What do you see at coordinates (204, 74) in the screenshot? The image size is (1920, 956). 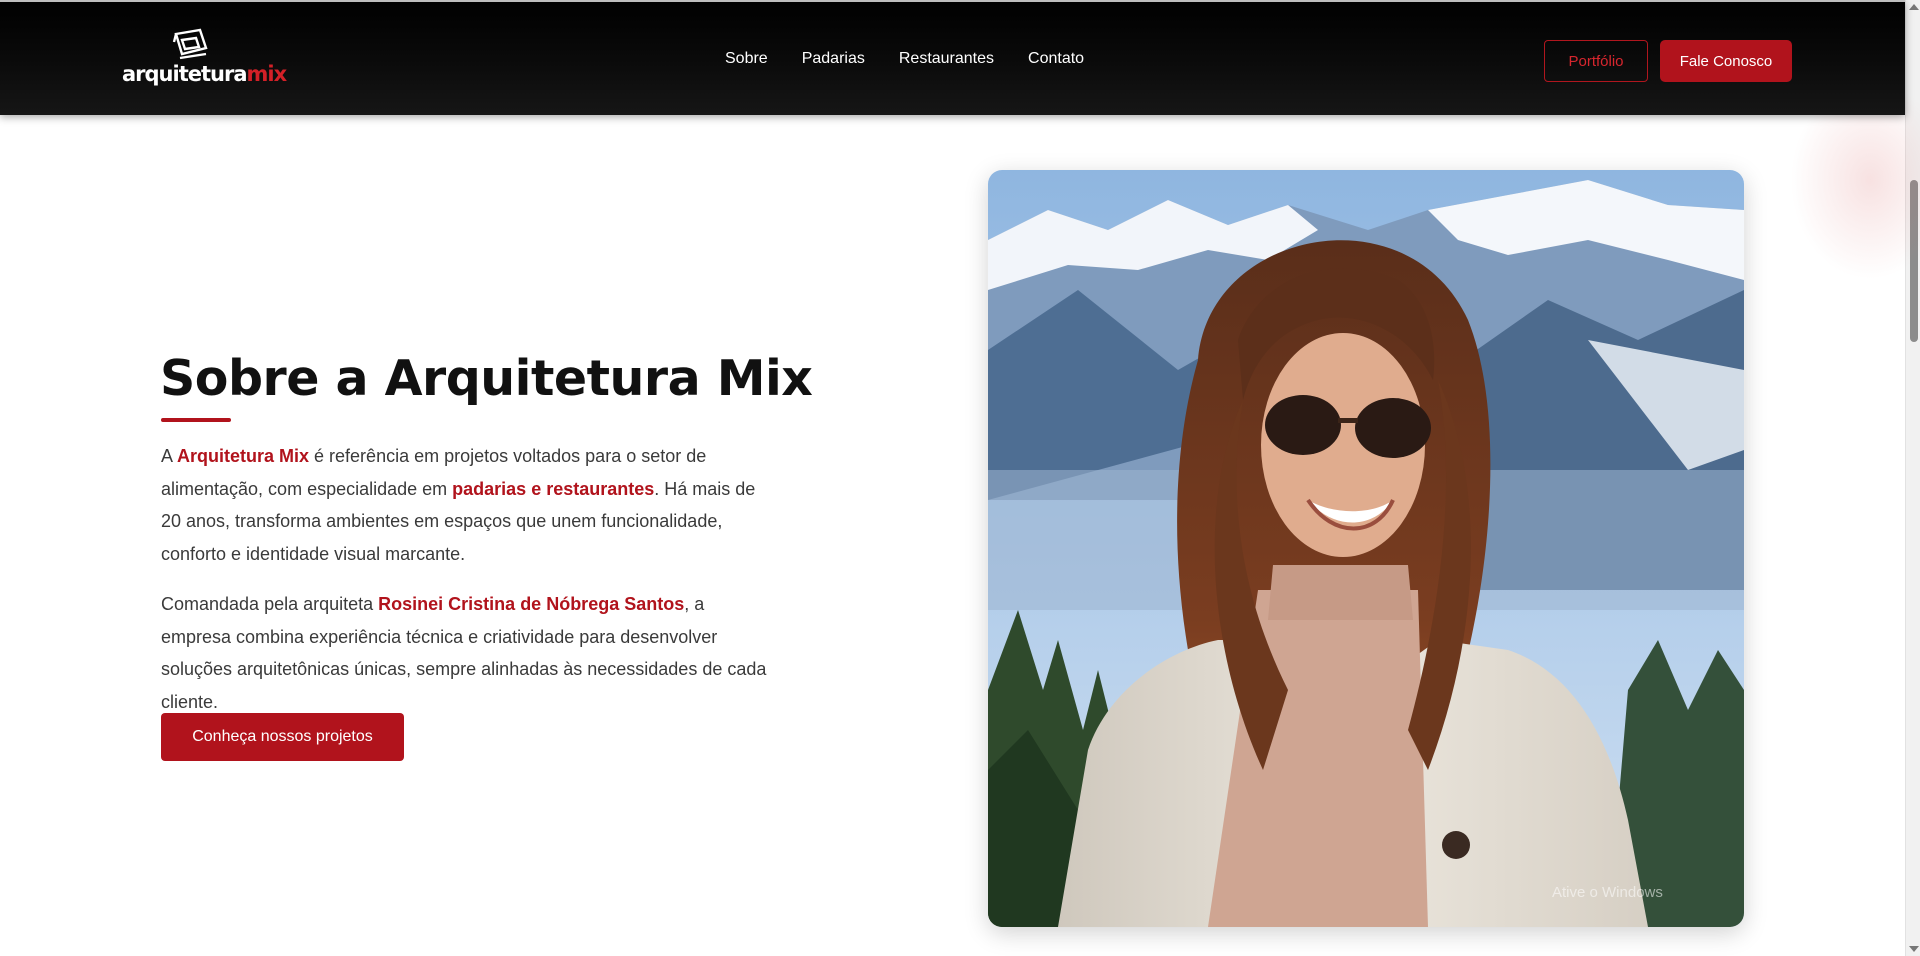 I see `logo-wordmark: arquiteturamix` at bounding box center [204, 74].